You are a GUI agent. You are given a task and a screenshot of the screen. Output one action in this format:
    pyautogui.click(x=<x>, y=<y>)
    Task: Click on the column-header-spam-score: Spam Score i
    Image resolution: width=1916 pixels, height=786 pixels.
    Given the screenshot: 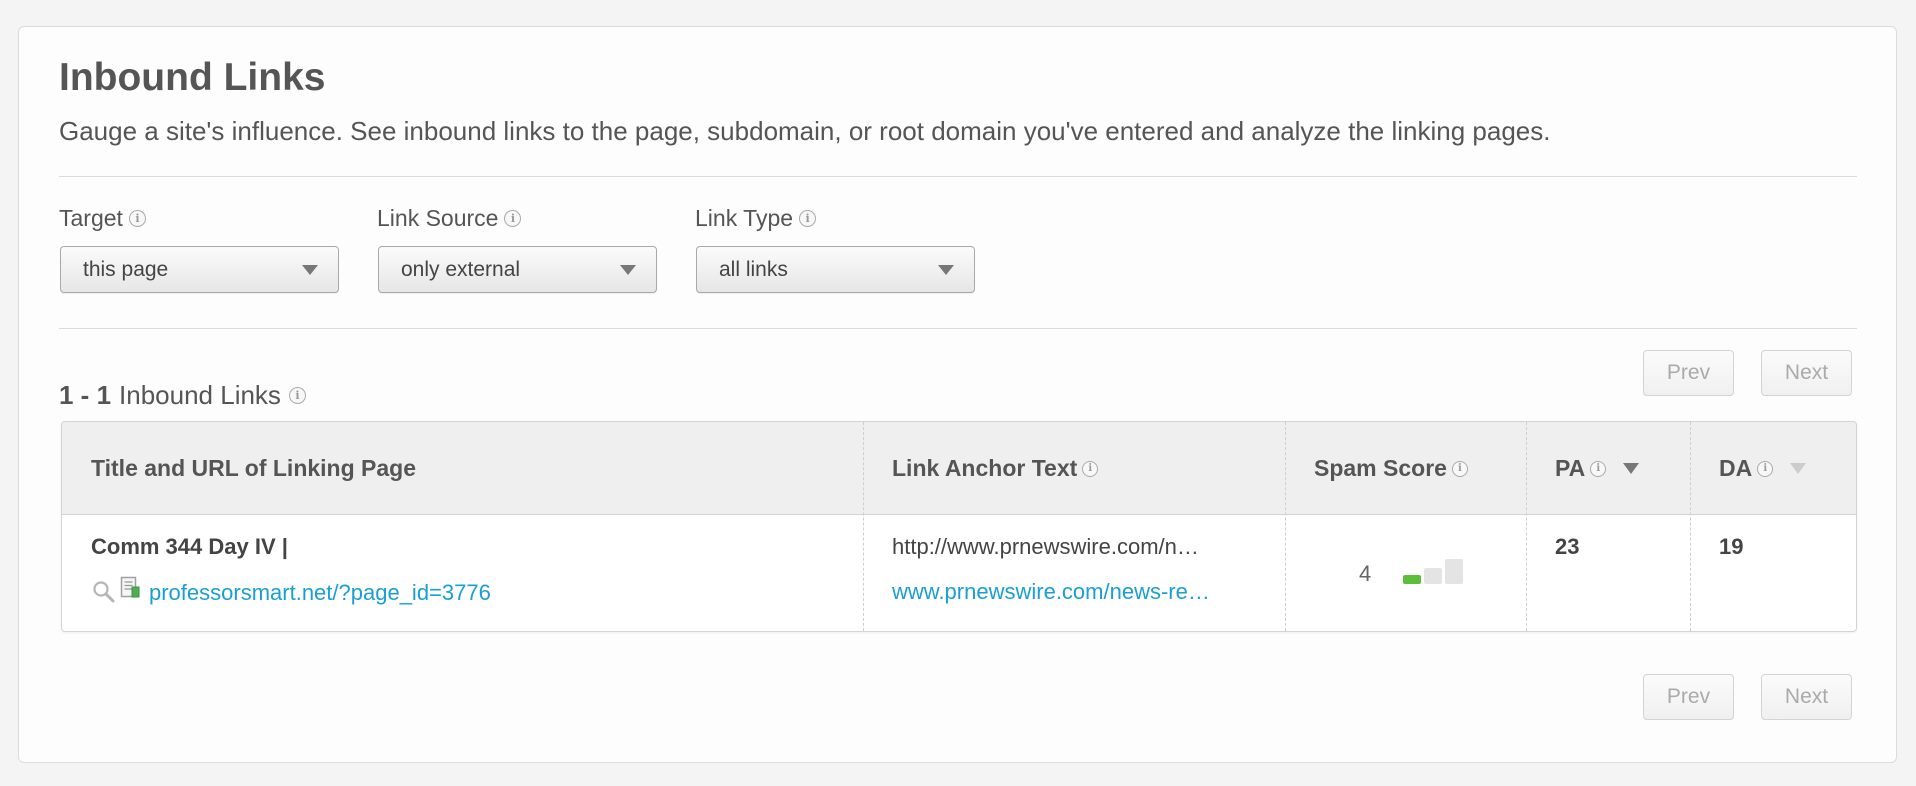 What is the action you would take?
    pyautogui.click(x=1391, y=468)
    